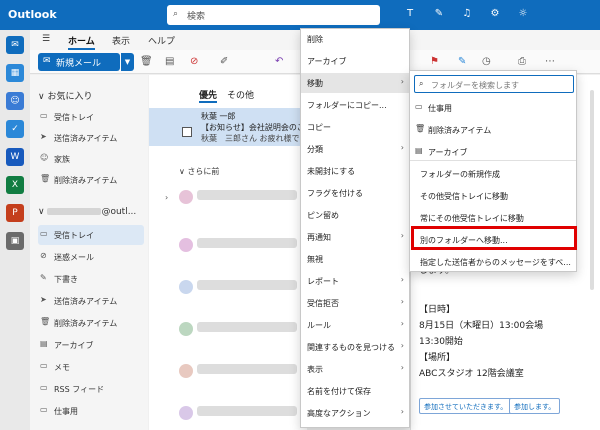  What do you see at coordinates (355, 259) in the screenshot?
I see `menu-ignore: 無視` at bounding box center [355, 259].